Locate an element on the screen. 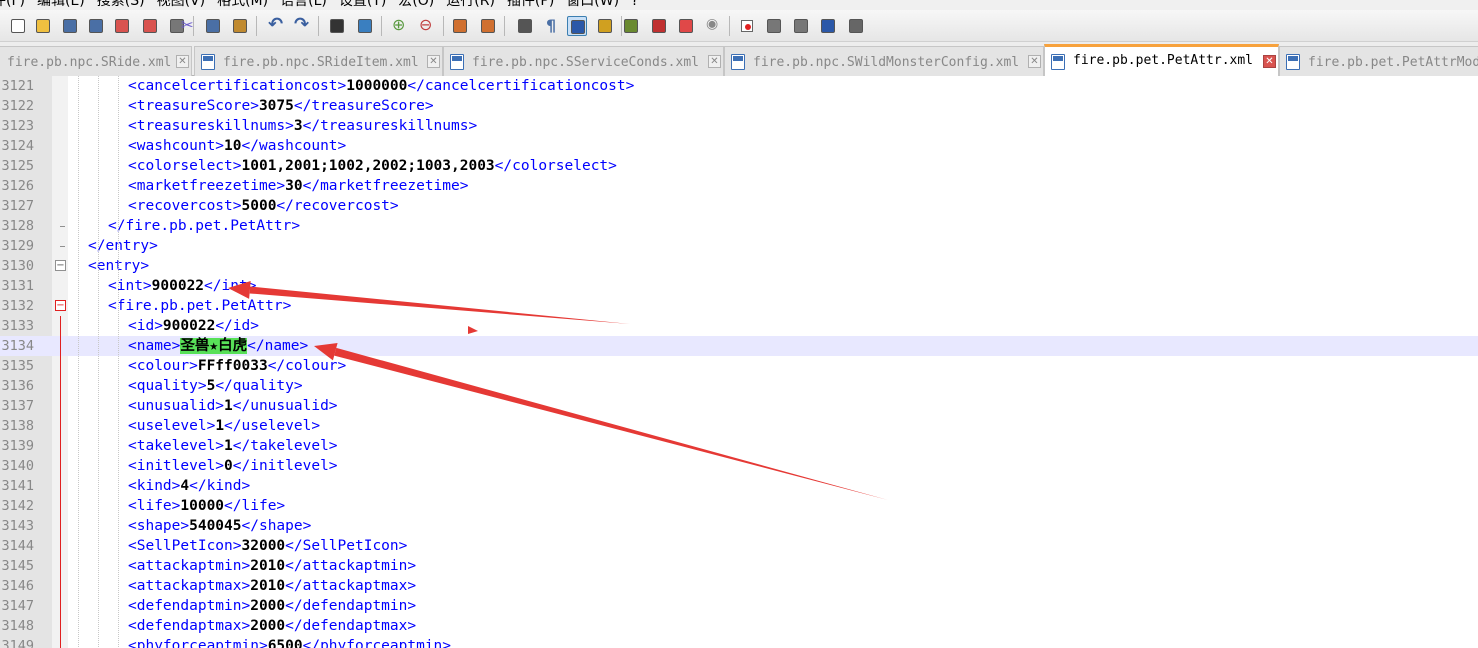 This screenshot has width=1478, height=648. indent-guide-glyph is located at coordinates (578, 27).